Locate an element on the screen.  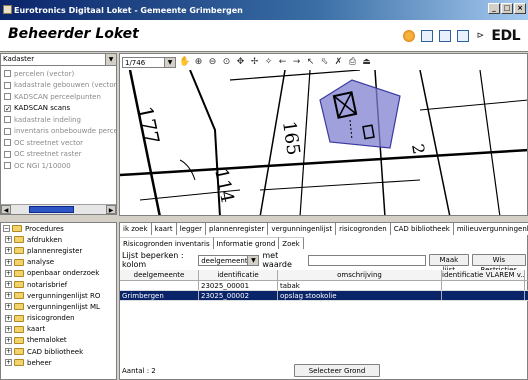
select-arrow-icon: ↖ is located at coordinates (310, 62).